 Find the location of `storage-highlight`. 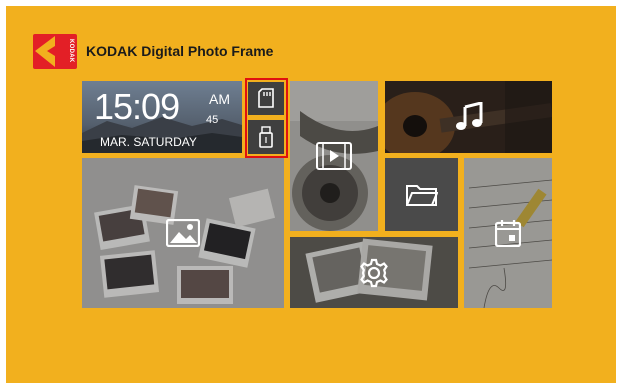

storage-highlight is located at coordinates (266, 118).